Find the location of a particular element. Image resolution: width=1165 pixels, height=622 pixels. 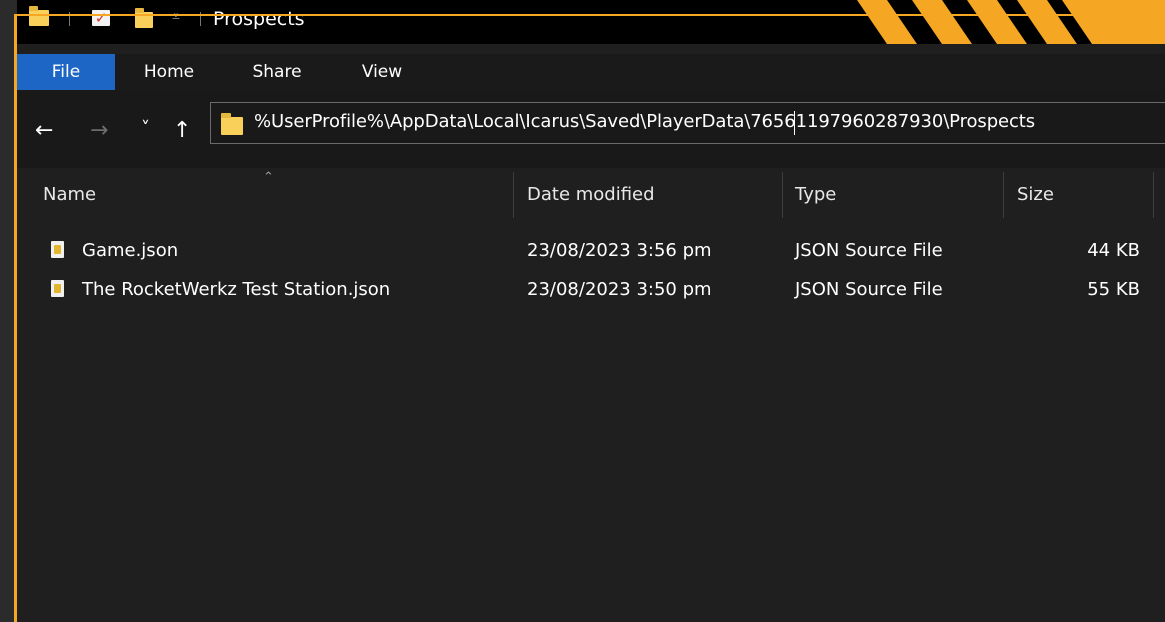

sort-ascending-icon: ⌃ is located at coordinates (268, 177).